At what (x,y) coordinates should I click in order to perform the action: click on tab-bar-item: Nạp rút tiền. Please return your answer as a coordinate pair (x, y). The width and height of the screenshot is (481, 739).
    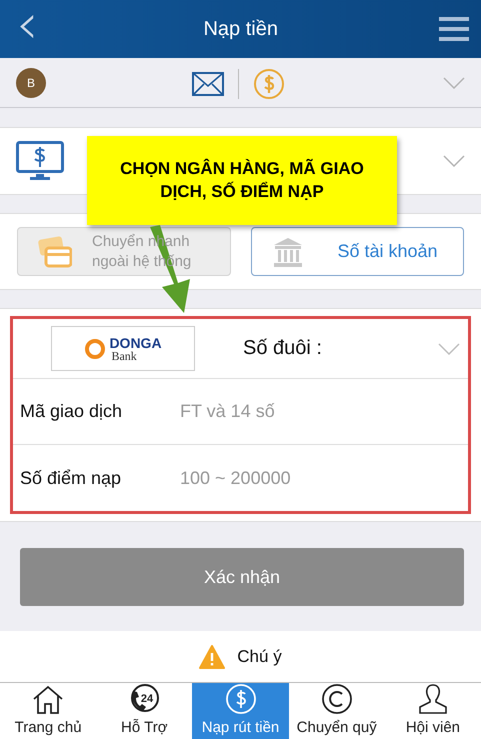
    Looking at the image, I should click on (240, 711).